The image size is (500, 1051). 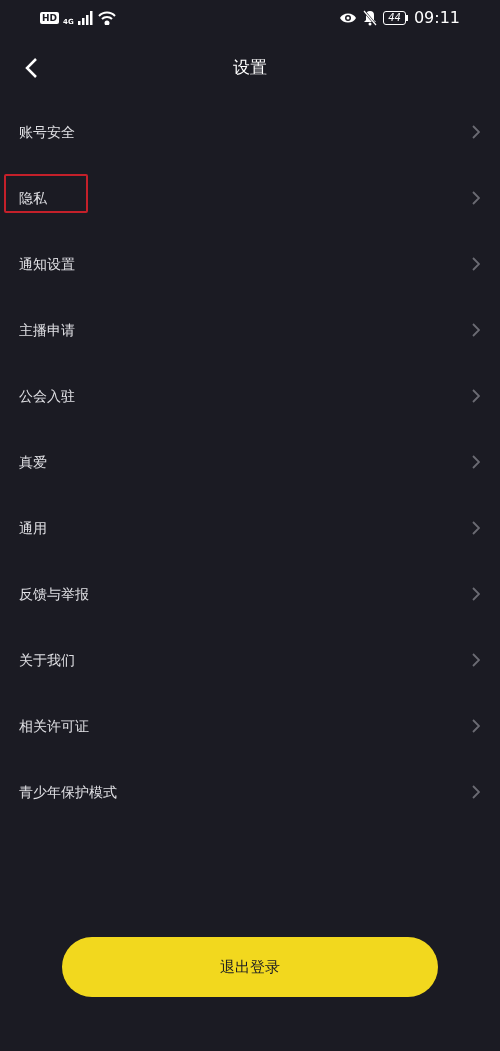 What do you see at coordinates (49, 18) in the screenshot?
I see `hd-badge: HD` at bounding box center [49, 18].